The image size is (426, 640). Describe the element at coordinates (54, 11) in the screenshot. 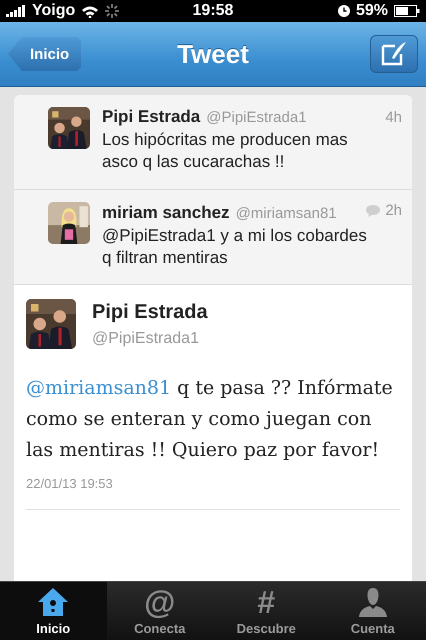

I see `carrier-name: Yoigo` at that location.